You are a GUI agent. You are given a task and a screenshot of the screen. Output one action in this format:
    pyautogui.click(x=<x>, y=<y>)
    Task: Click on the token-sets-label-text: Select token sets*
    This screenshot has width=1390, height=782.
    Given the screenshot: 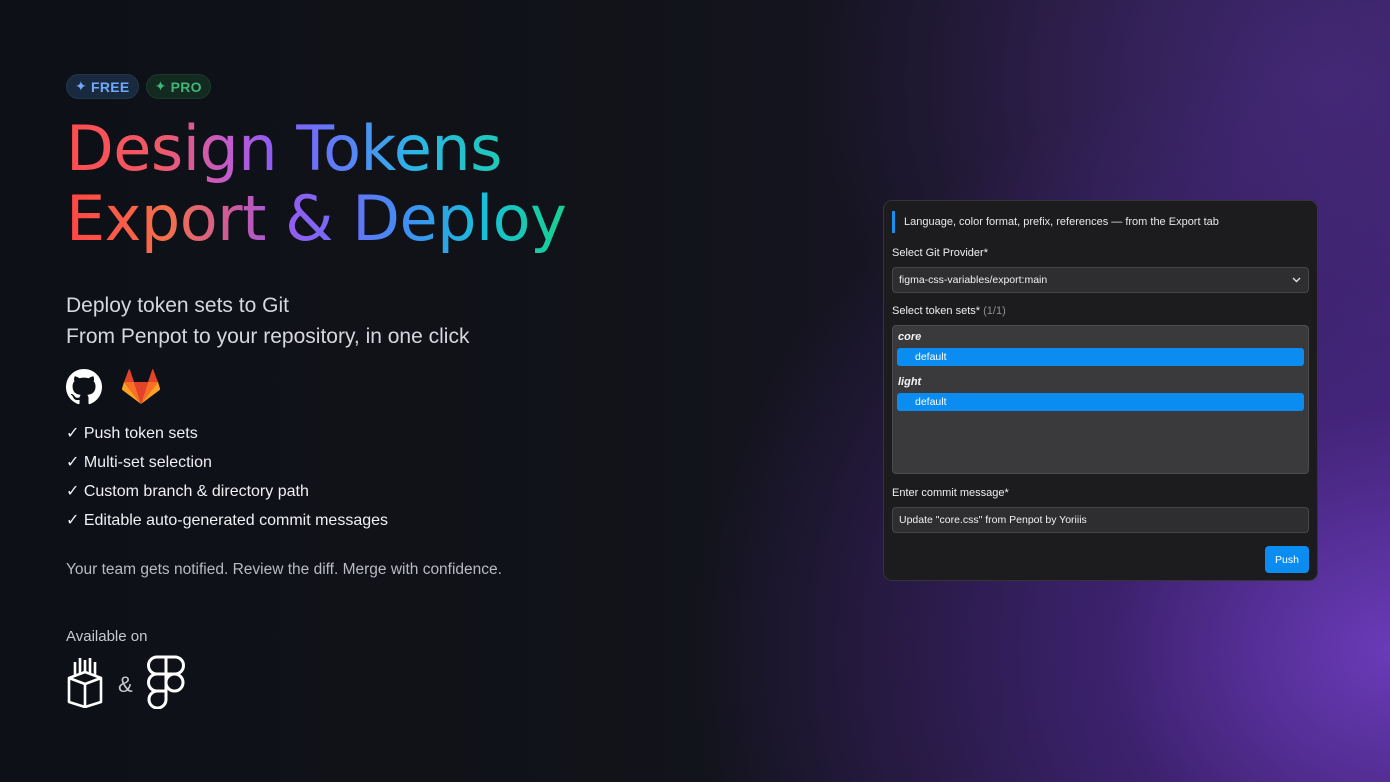 What is the action you would take?
    pyautogui.click(x=936, y=311)
    